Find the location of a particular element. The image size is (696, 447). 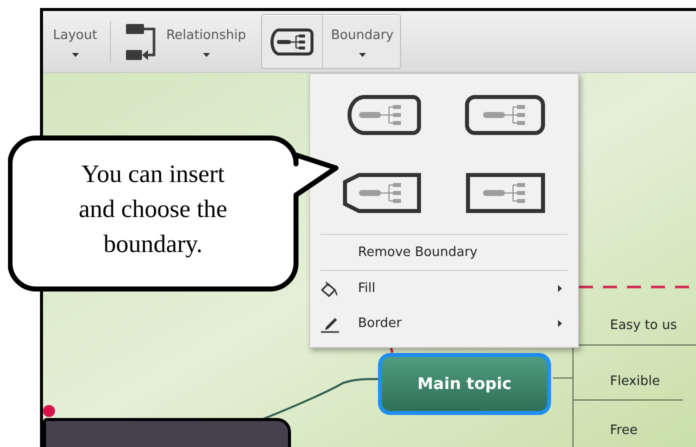

toolbar-button: Relationship is located at coordinates (185, 41).